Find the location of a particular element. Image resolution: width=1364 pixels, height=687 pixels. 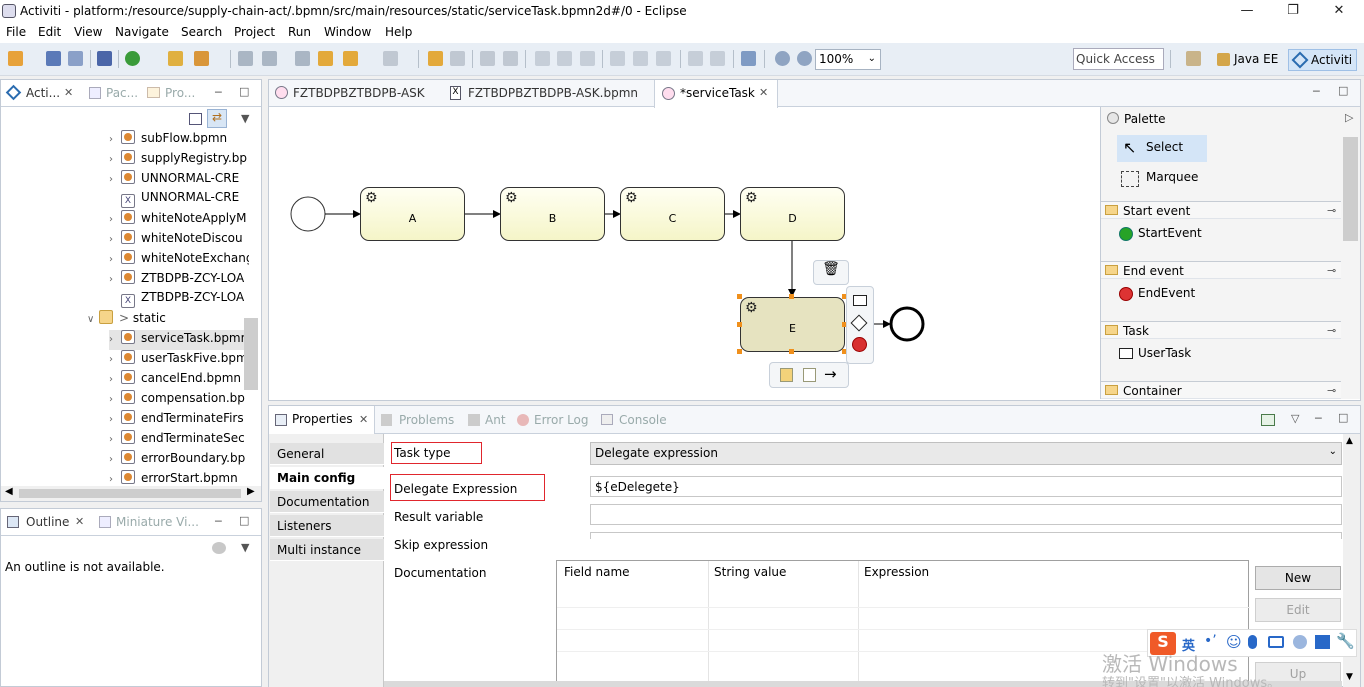

menu-window: Window is located at coordinates (347, 32).